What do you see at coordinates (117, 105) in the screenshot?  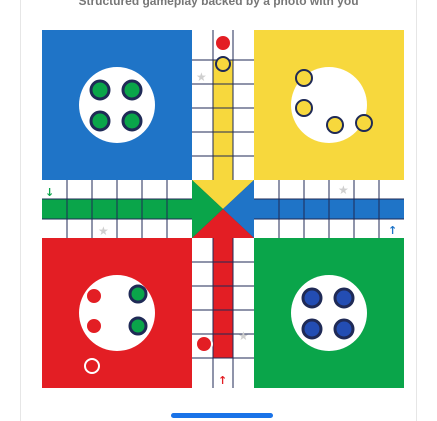 I see `blue-home-circle` at bounding box center [117, 105].